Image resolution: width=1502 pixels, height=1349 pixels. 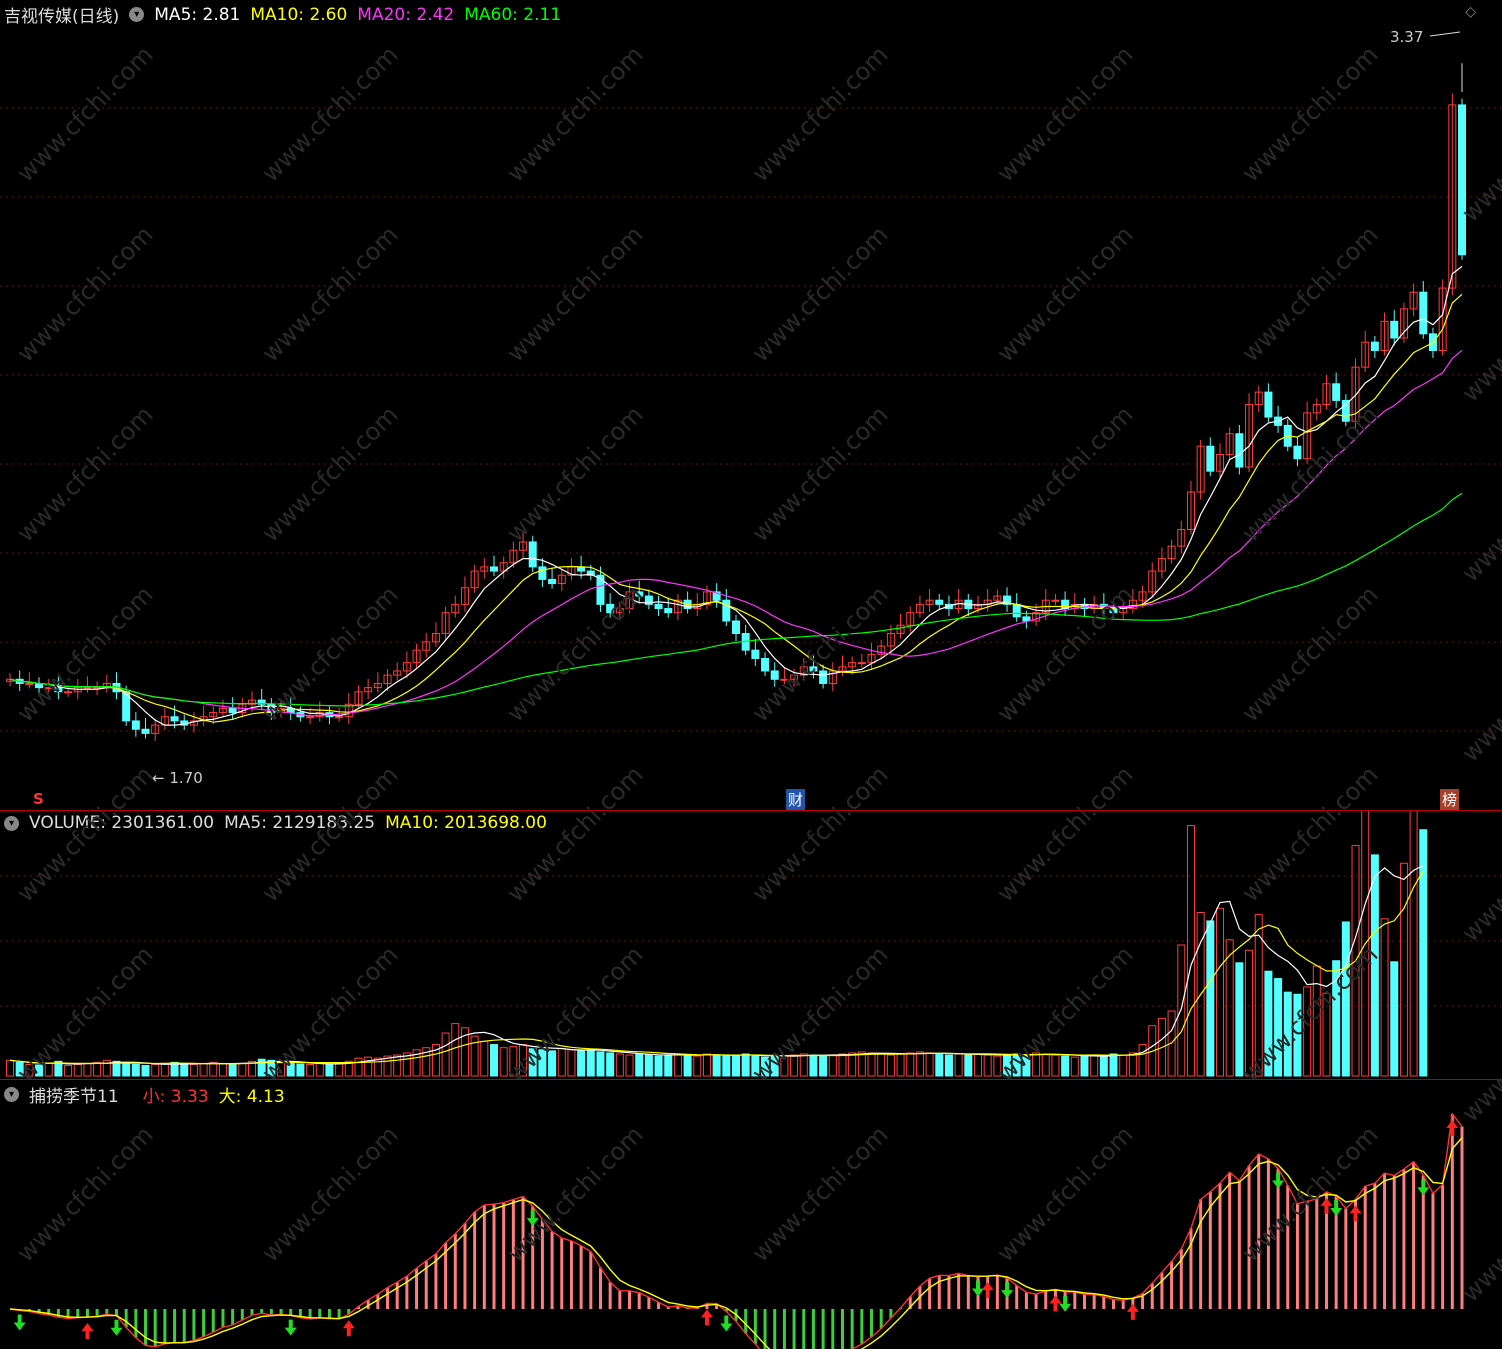 I want to click on ranking-marker: 榜, so click(x=1450, y=799).